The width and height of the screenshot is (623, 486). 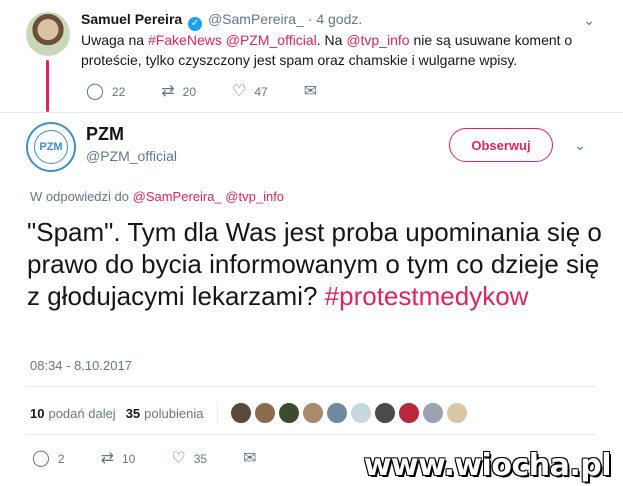 What do you see at coordinates (185, 40) in the screenshot?
I see `hashtag-link: #FakeNews` at bounding box center [185, 40].